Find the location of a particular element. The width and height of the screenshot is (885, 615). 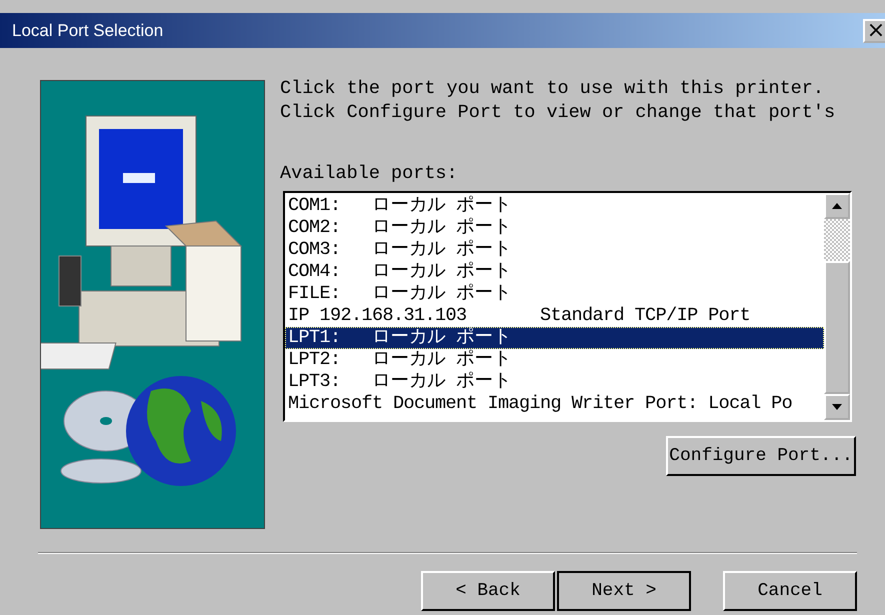

scroll-down-button is located at coordinates (837, 407).